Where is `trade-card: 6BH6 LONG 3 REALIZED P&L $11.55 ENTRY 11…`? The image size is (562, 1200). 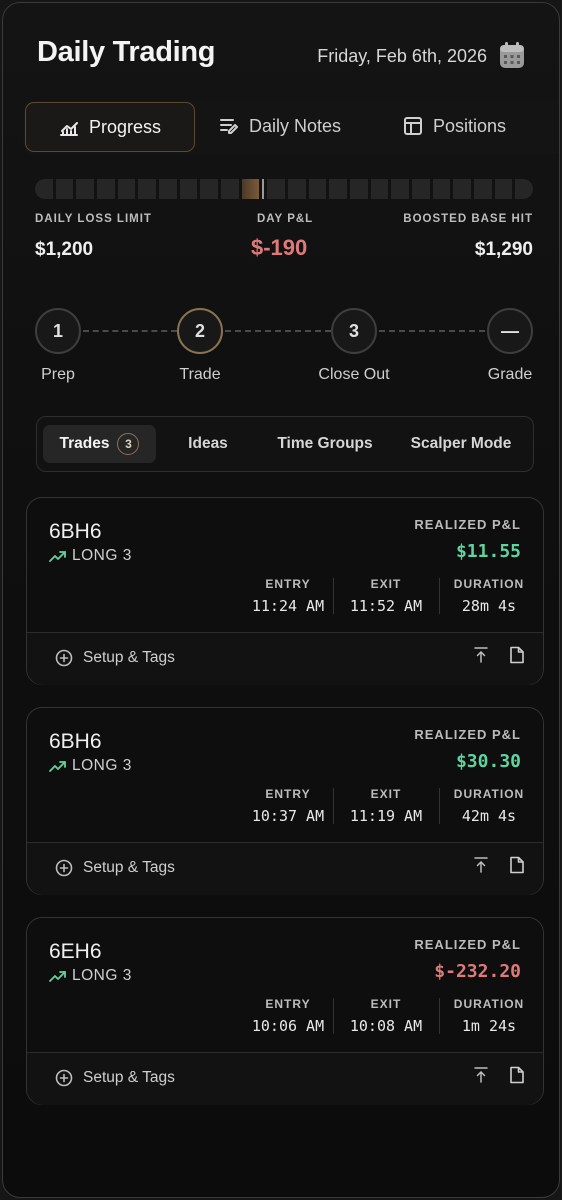
trade-card: 6BH6 LONG 3 REALIZED P&L $11.55 ENTRY 11… is located at coordinates (285, 591).